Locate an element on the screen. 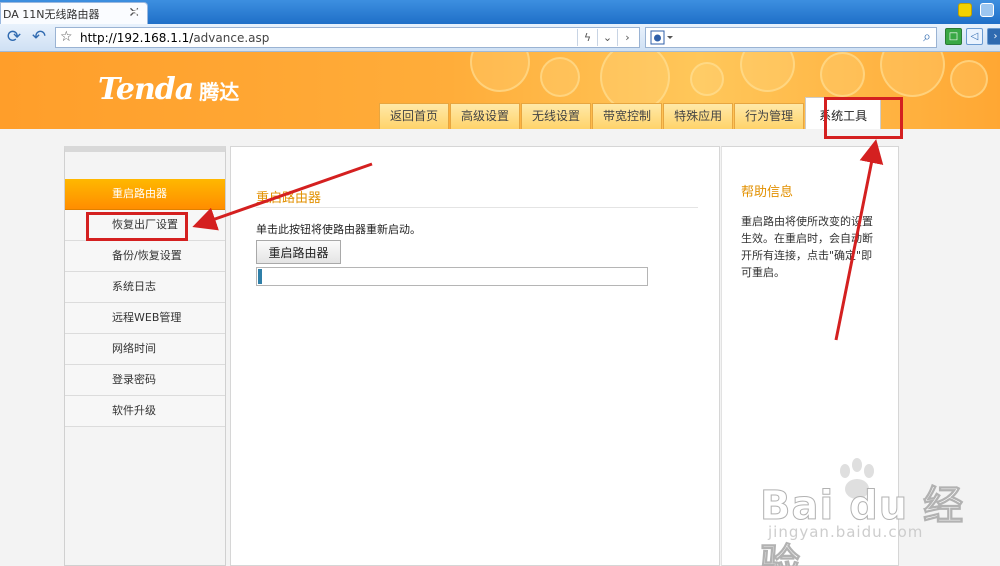  forward-icon: › is located at coordinates (993, 36).